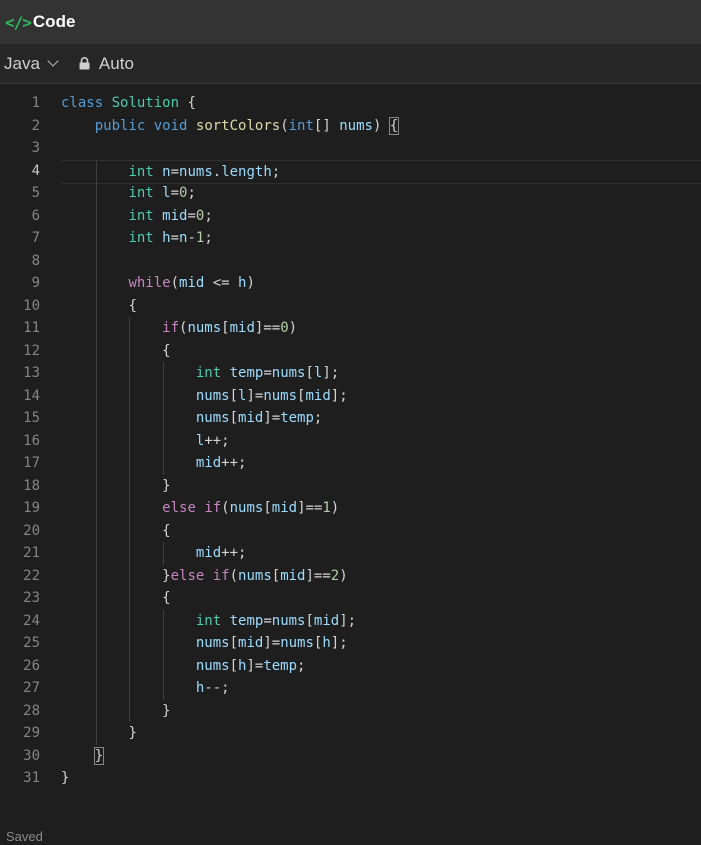 The image size is (701, 845). I want to click on code-line: 2 public void sortColors(int[] nums) {, so click(350, 126).